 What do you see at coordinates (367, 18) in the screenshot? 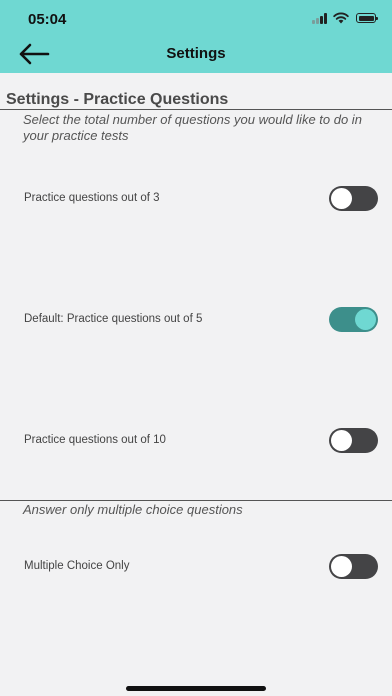
I see `battery-icon` at bounding box center [367, 18].